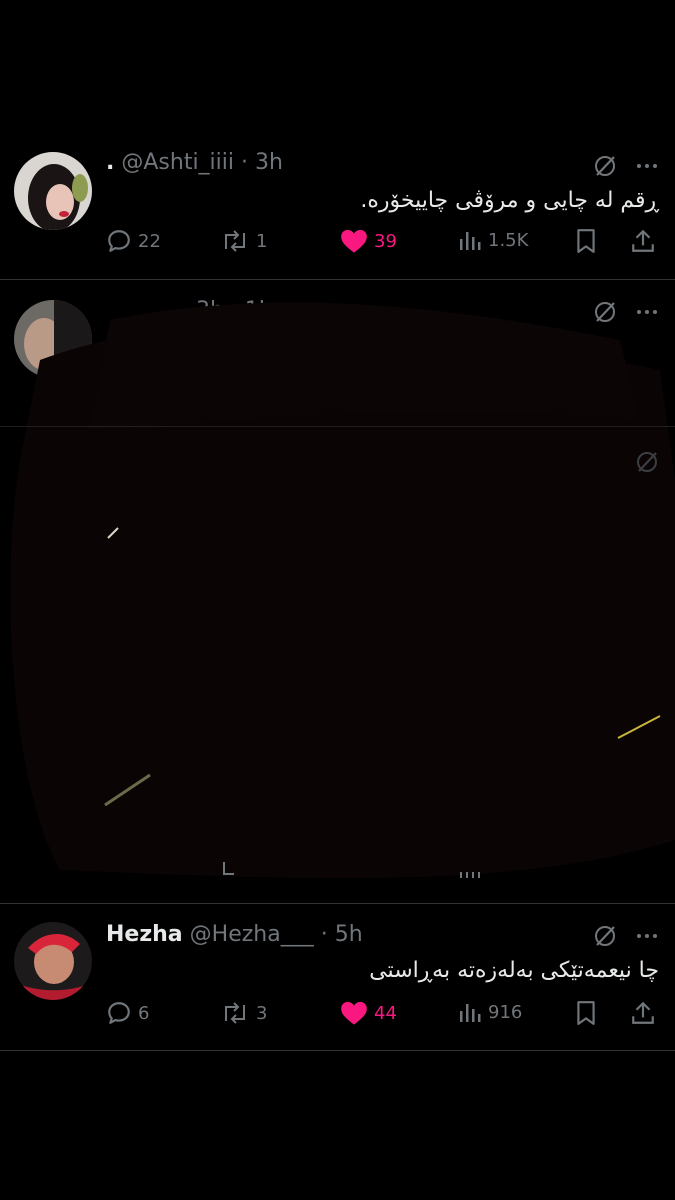  What do you see at coordinates (508, 240) in the screenshot?
I see `views-count: 1.5K` at bounding box center [508, 240].